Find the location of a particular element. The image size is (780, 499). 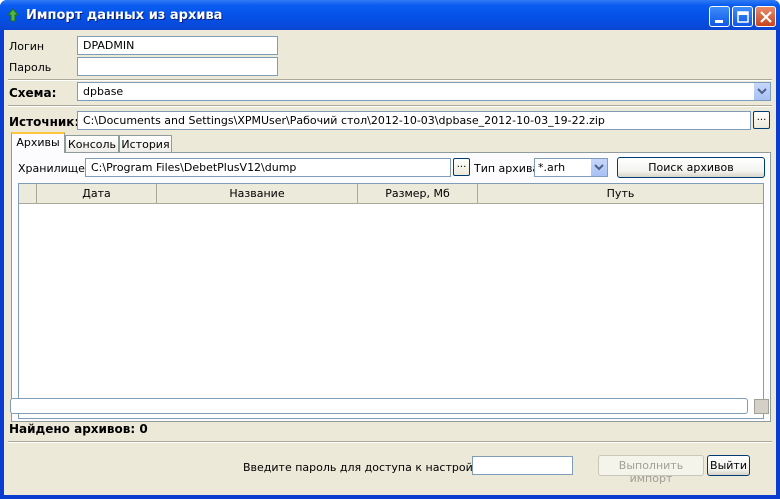

column-header-path: Путь is located at coordinates (620, 194).